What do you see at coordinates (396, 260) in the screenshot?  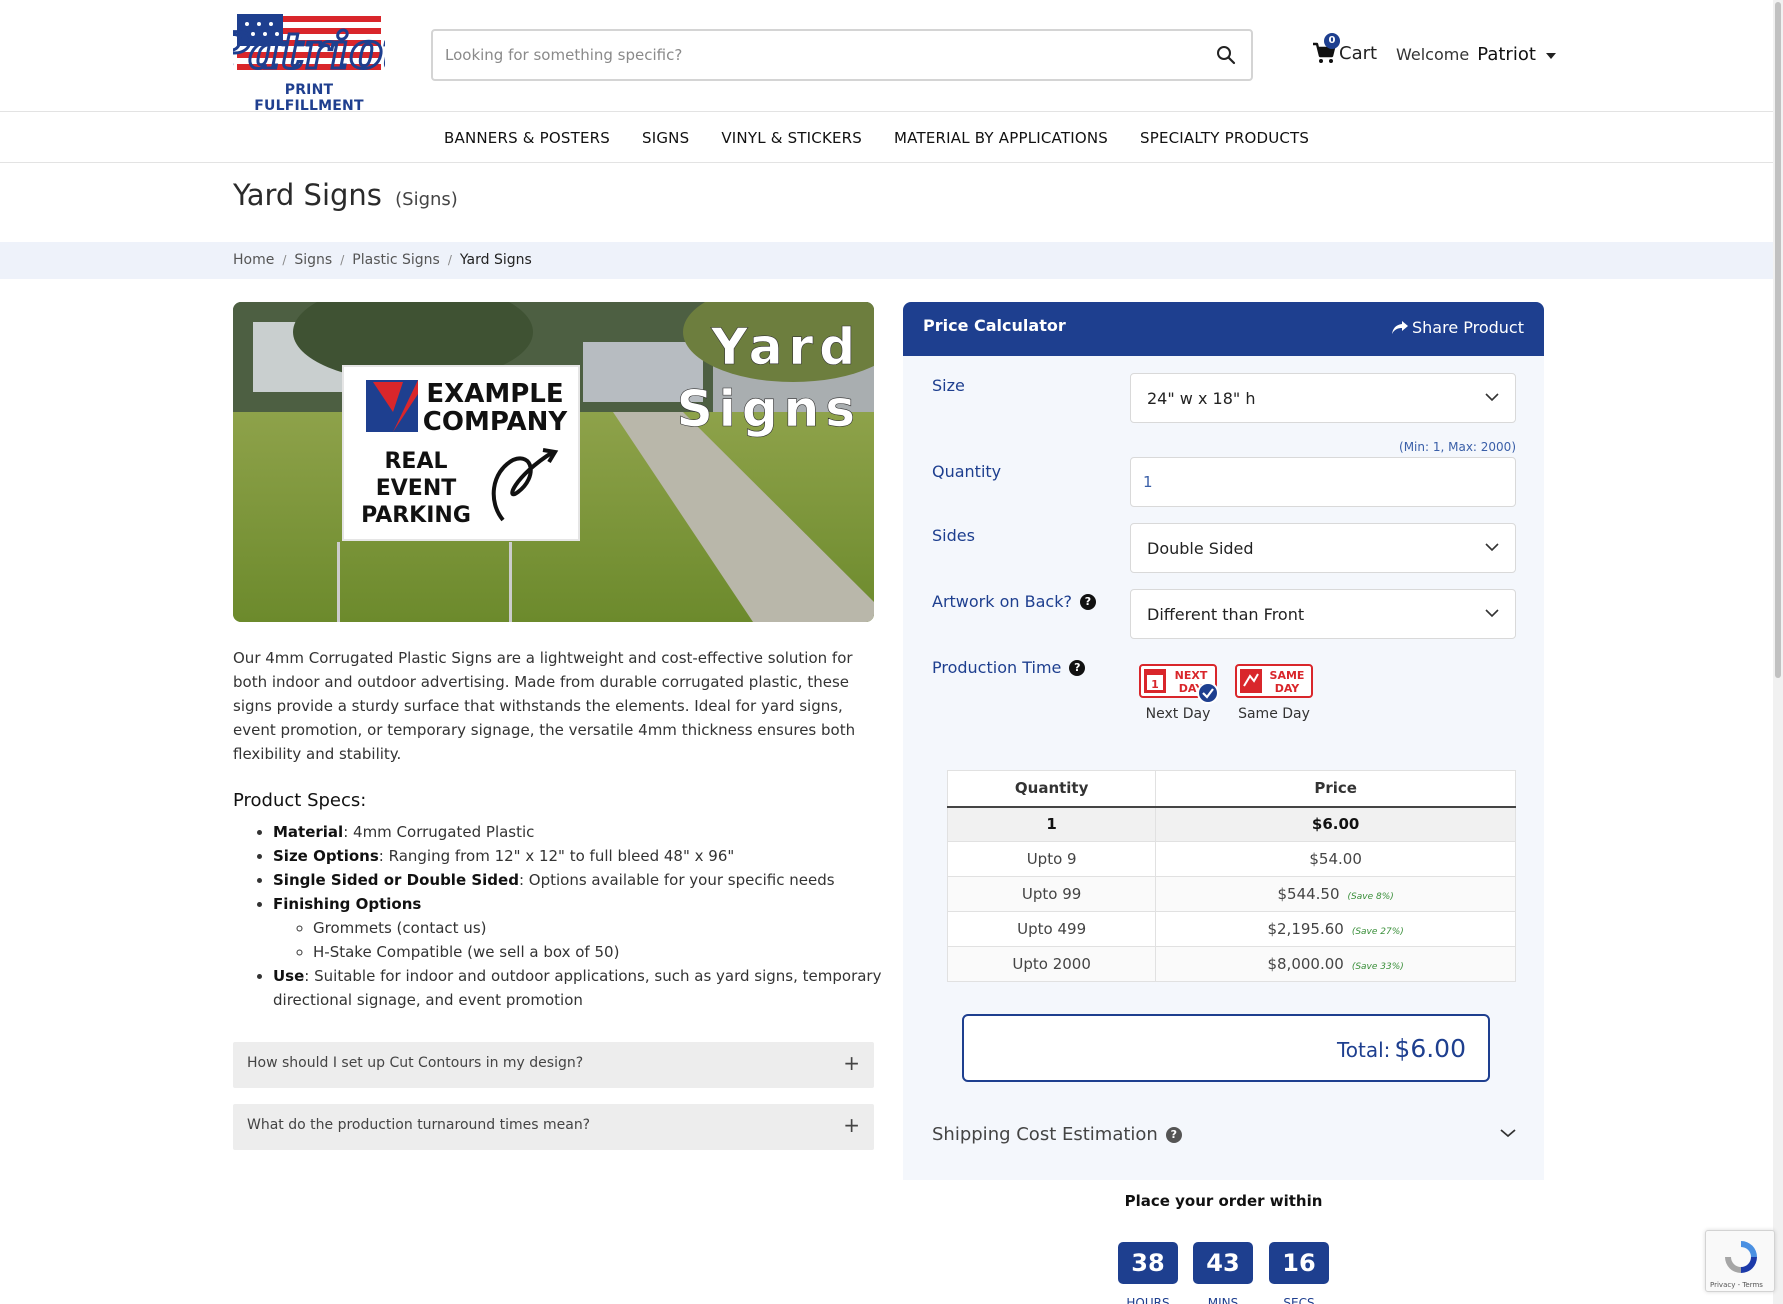 I see `breadcrumb-link: Plastic Signs` at bounding box center [396, 260].